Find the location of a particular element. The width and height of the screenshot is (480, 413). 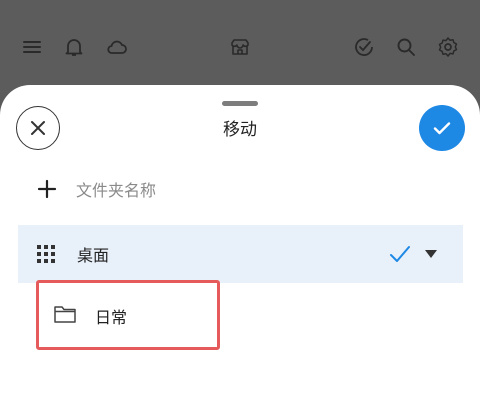

store-icon is located at coordinates (240, 47).